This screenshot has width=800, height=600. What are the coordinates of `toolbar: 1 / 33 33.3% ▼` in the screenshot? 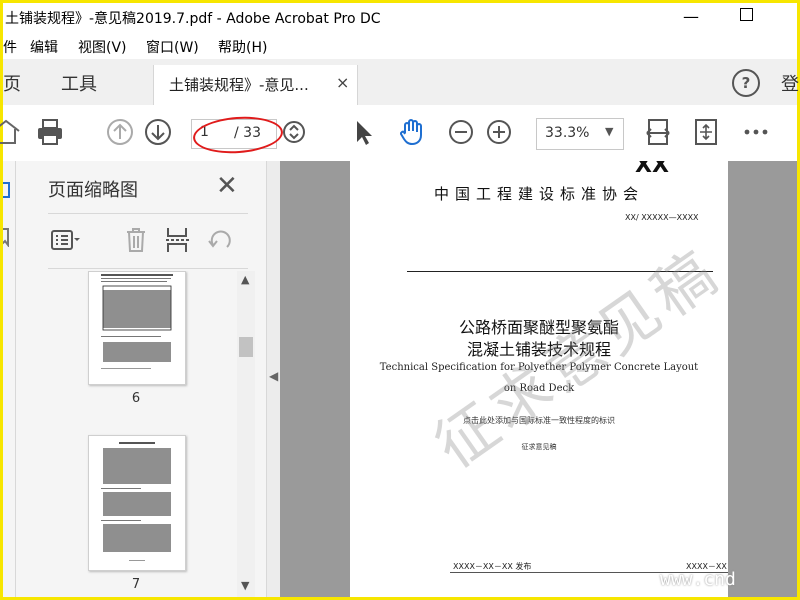 It's located at (398, 133).